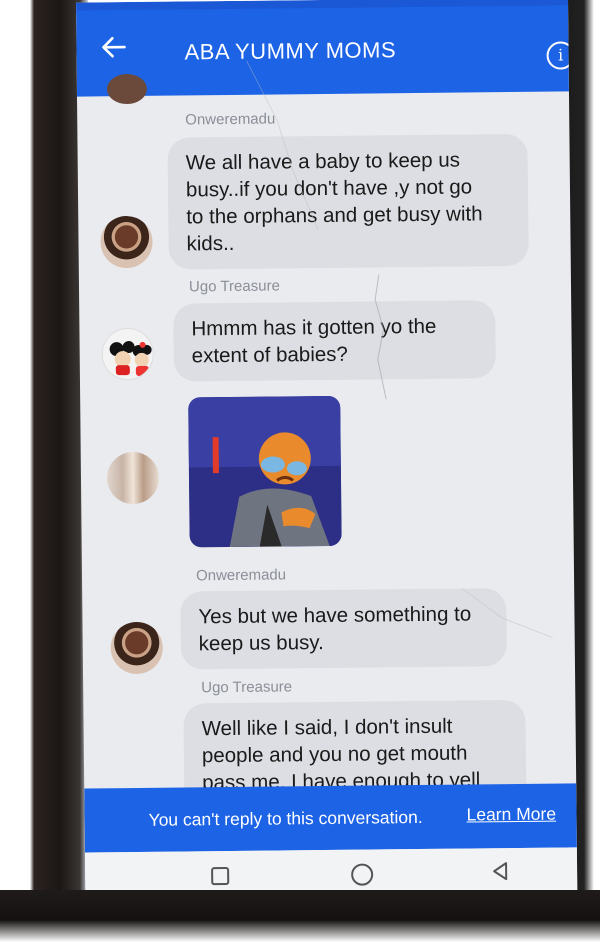 This screenshot has width=600, height=942. Describe the element at coordinates (323, 161) in the screenshot. I see `message-line: We all have a baby to keep us` at that location.